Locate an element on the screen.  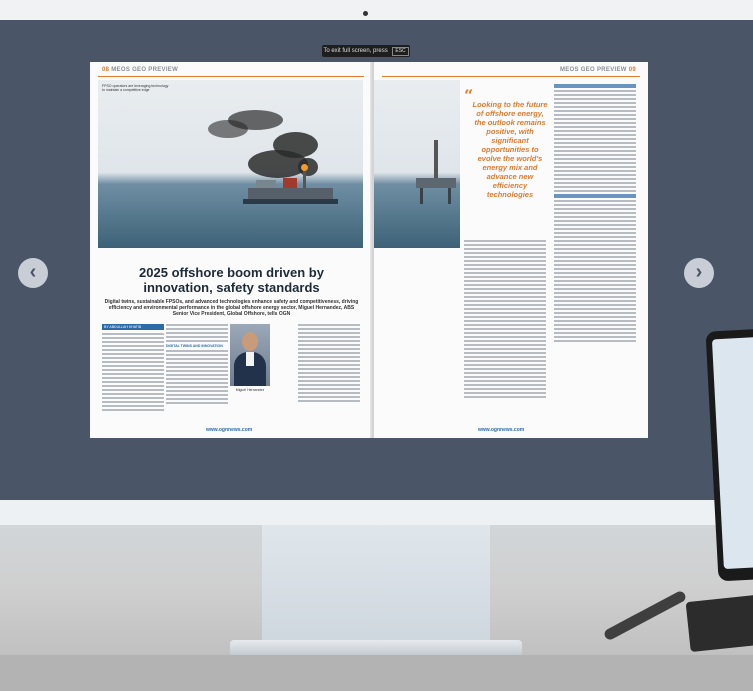
stylus-pen is located at coordinates (645, 615).